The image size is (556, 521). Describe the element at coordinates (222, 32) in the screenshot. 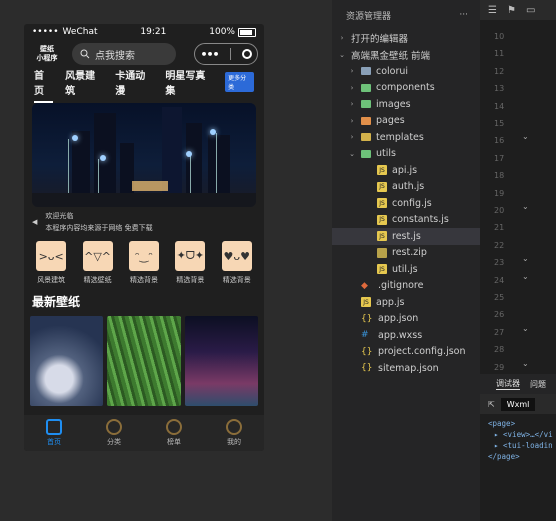

I see `battery-label: 100%` at that location.